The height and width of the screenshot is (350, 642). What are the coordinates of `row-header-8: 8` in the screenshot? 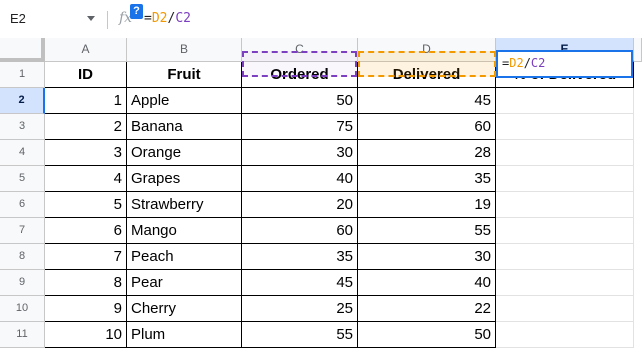 It's located at (22, 257).